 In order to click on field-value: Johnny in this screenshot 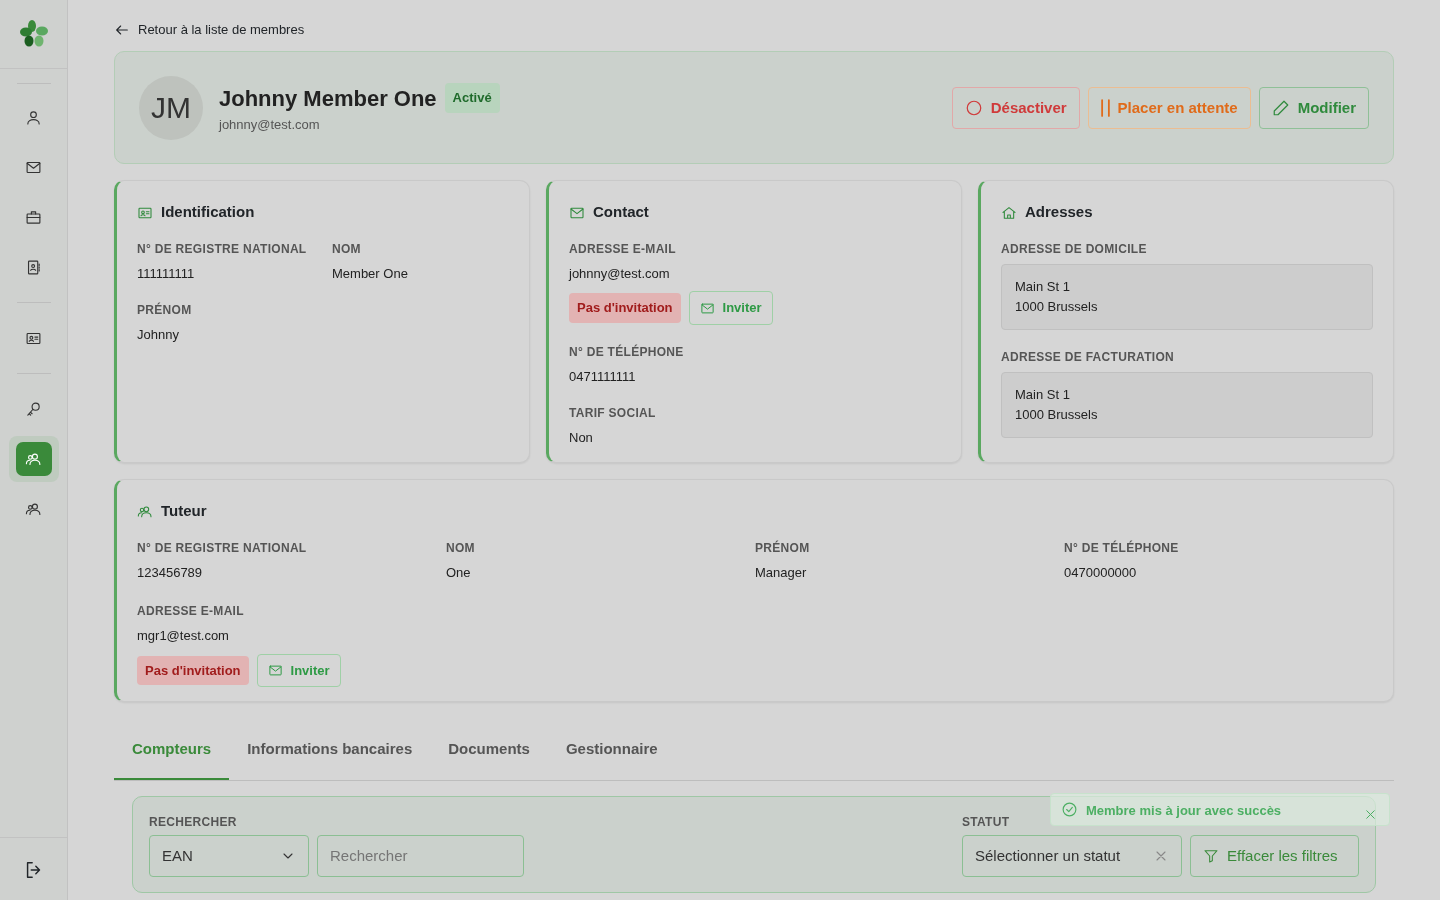, I will do `click(158, 335)`.